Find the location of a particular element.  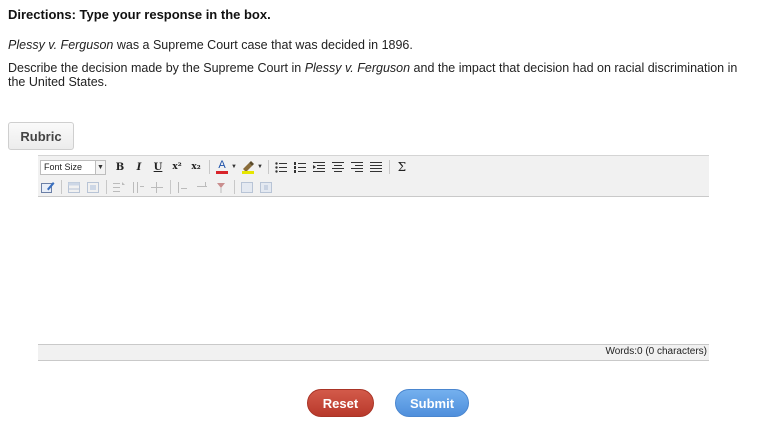

numbered-list-button is located at coordinates (300, 167).